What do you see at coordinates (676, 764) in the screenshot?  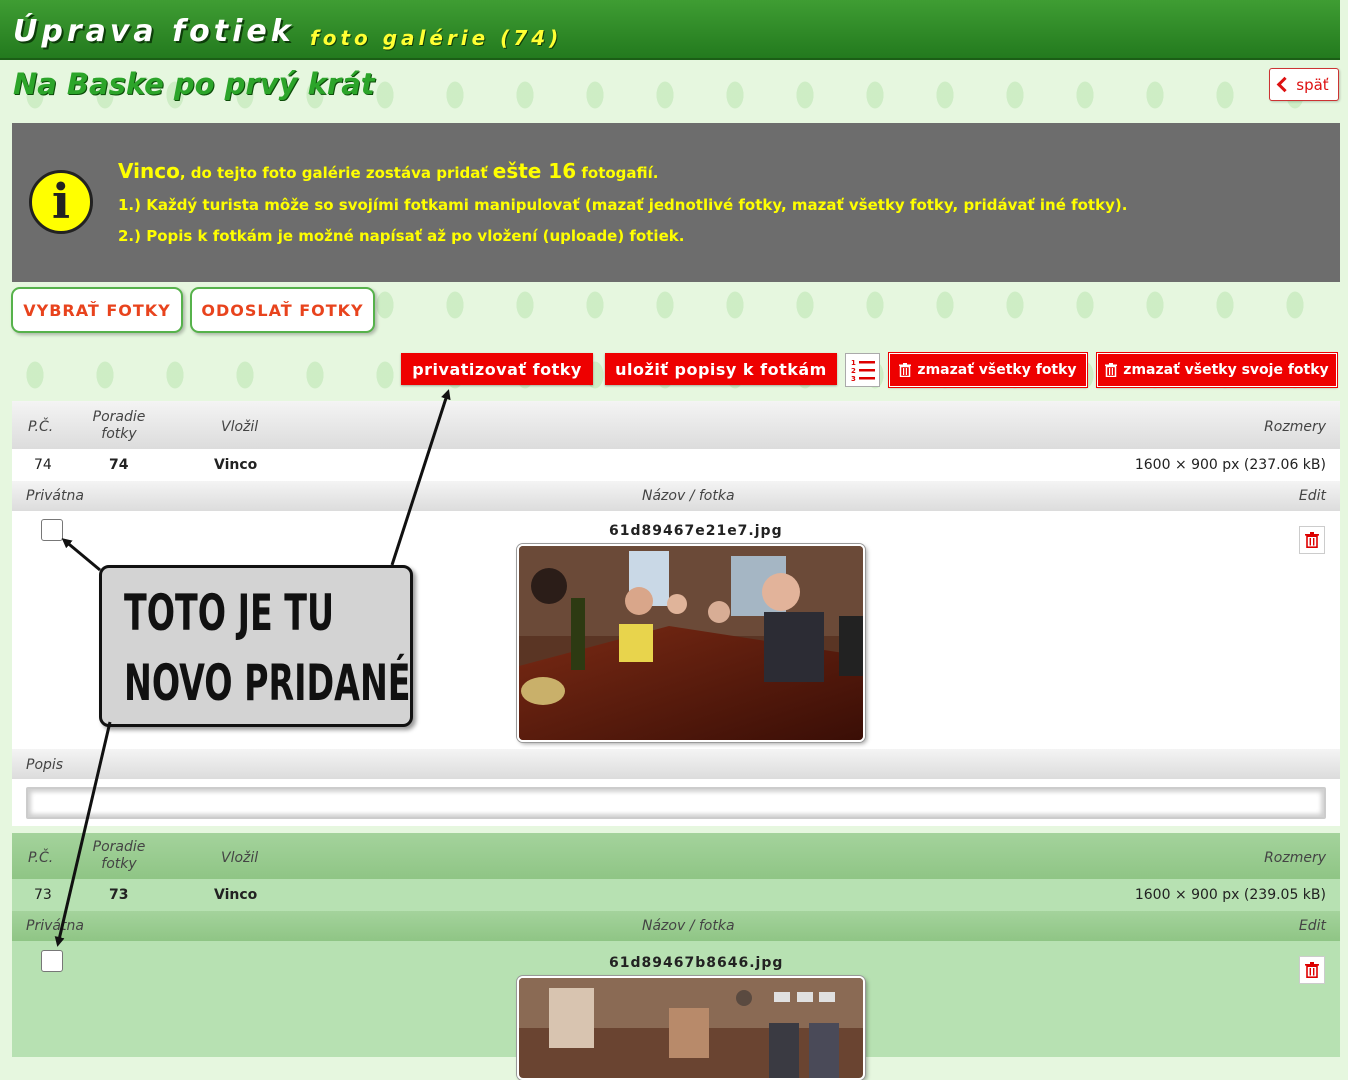 I see `description-header: Popis` at bounding box center [676, 764].